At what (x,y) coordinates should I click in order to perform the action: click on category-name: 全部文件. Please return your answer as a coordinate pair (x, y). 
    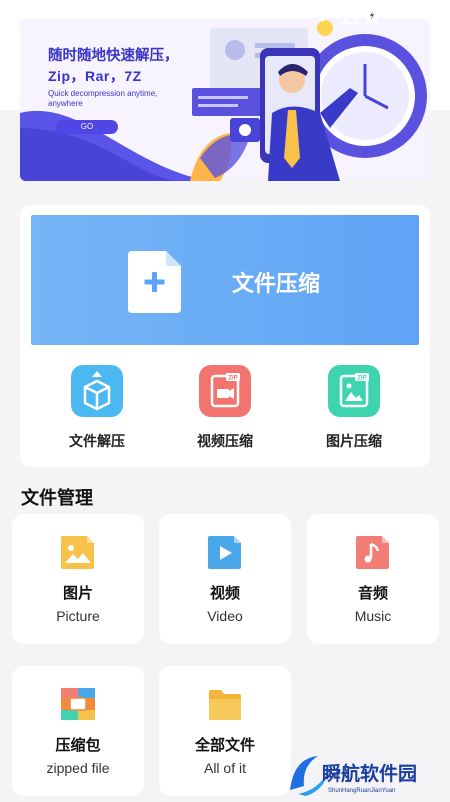
    Looking at the image, I should click on (224, 745).